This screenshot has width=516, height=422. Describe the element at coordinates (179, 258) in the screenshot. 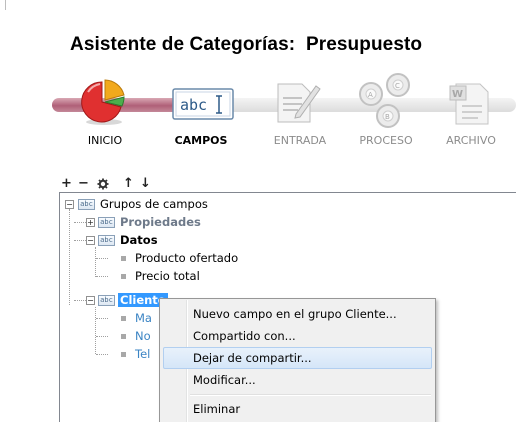

I see `tree-field: Producto ofertado` at that location.